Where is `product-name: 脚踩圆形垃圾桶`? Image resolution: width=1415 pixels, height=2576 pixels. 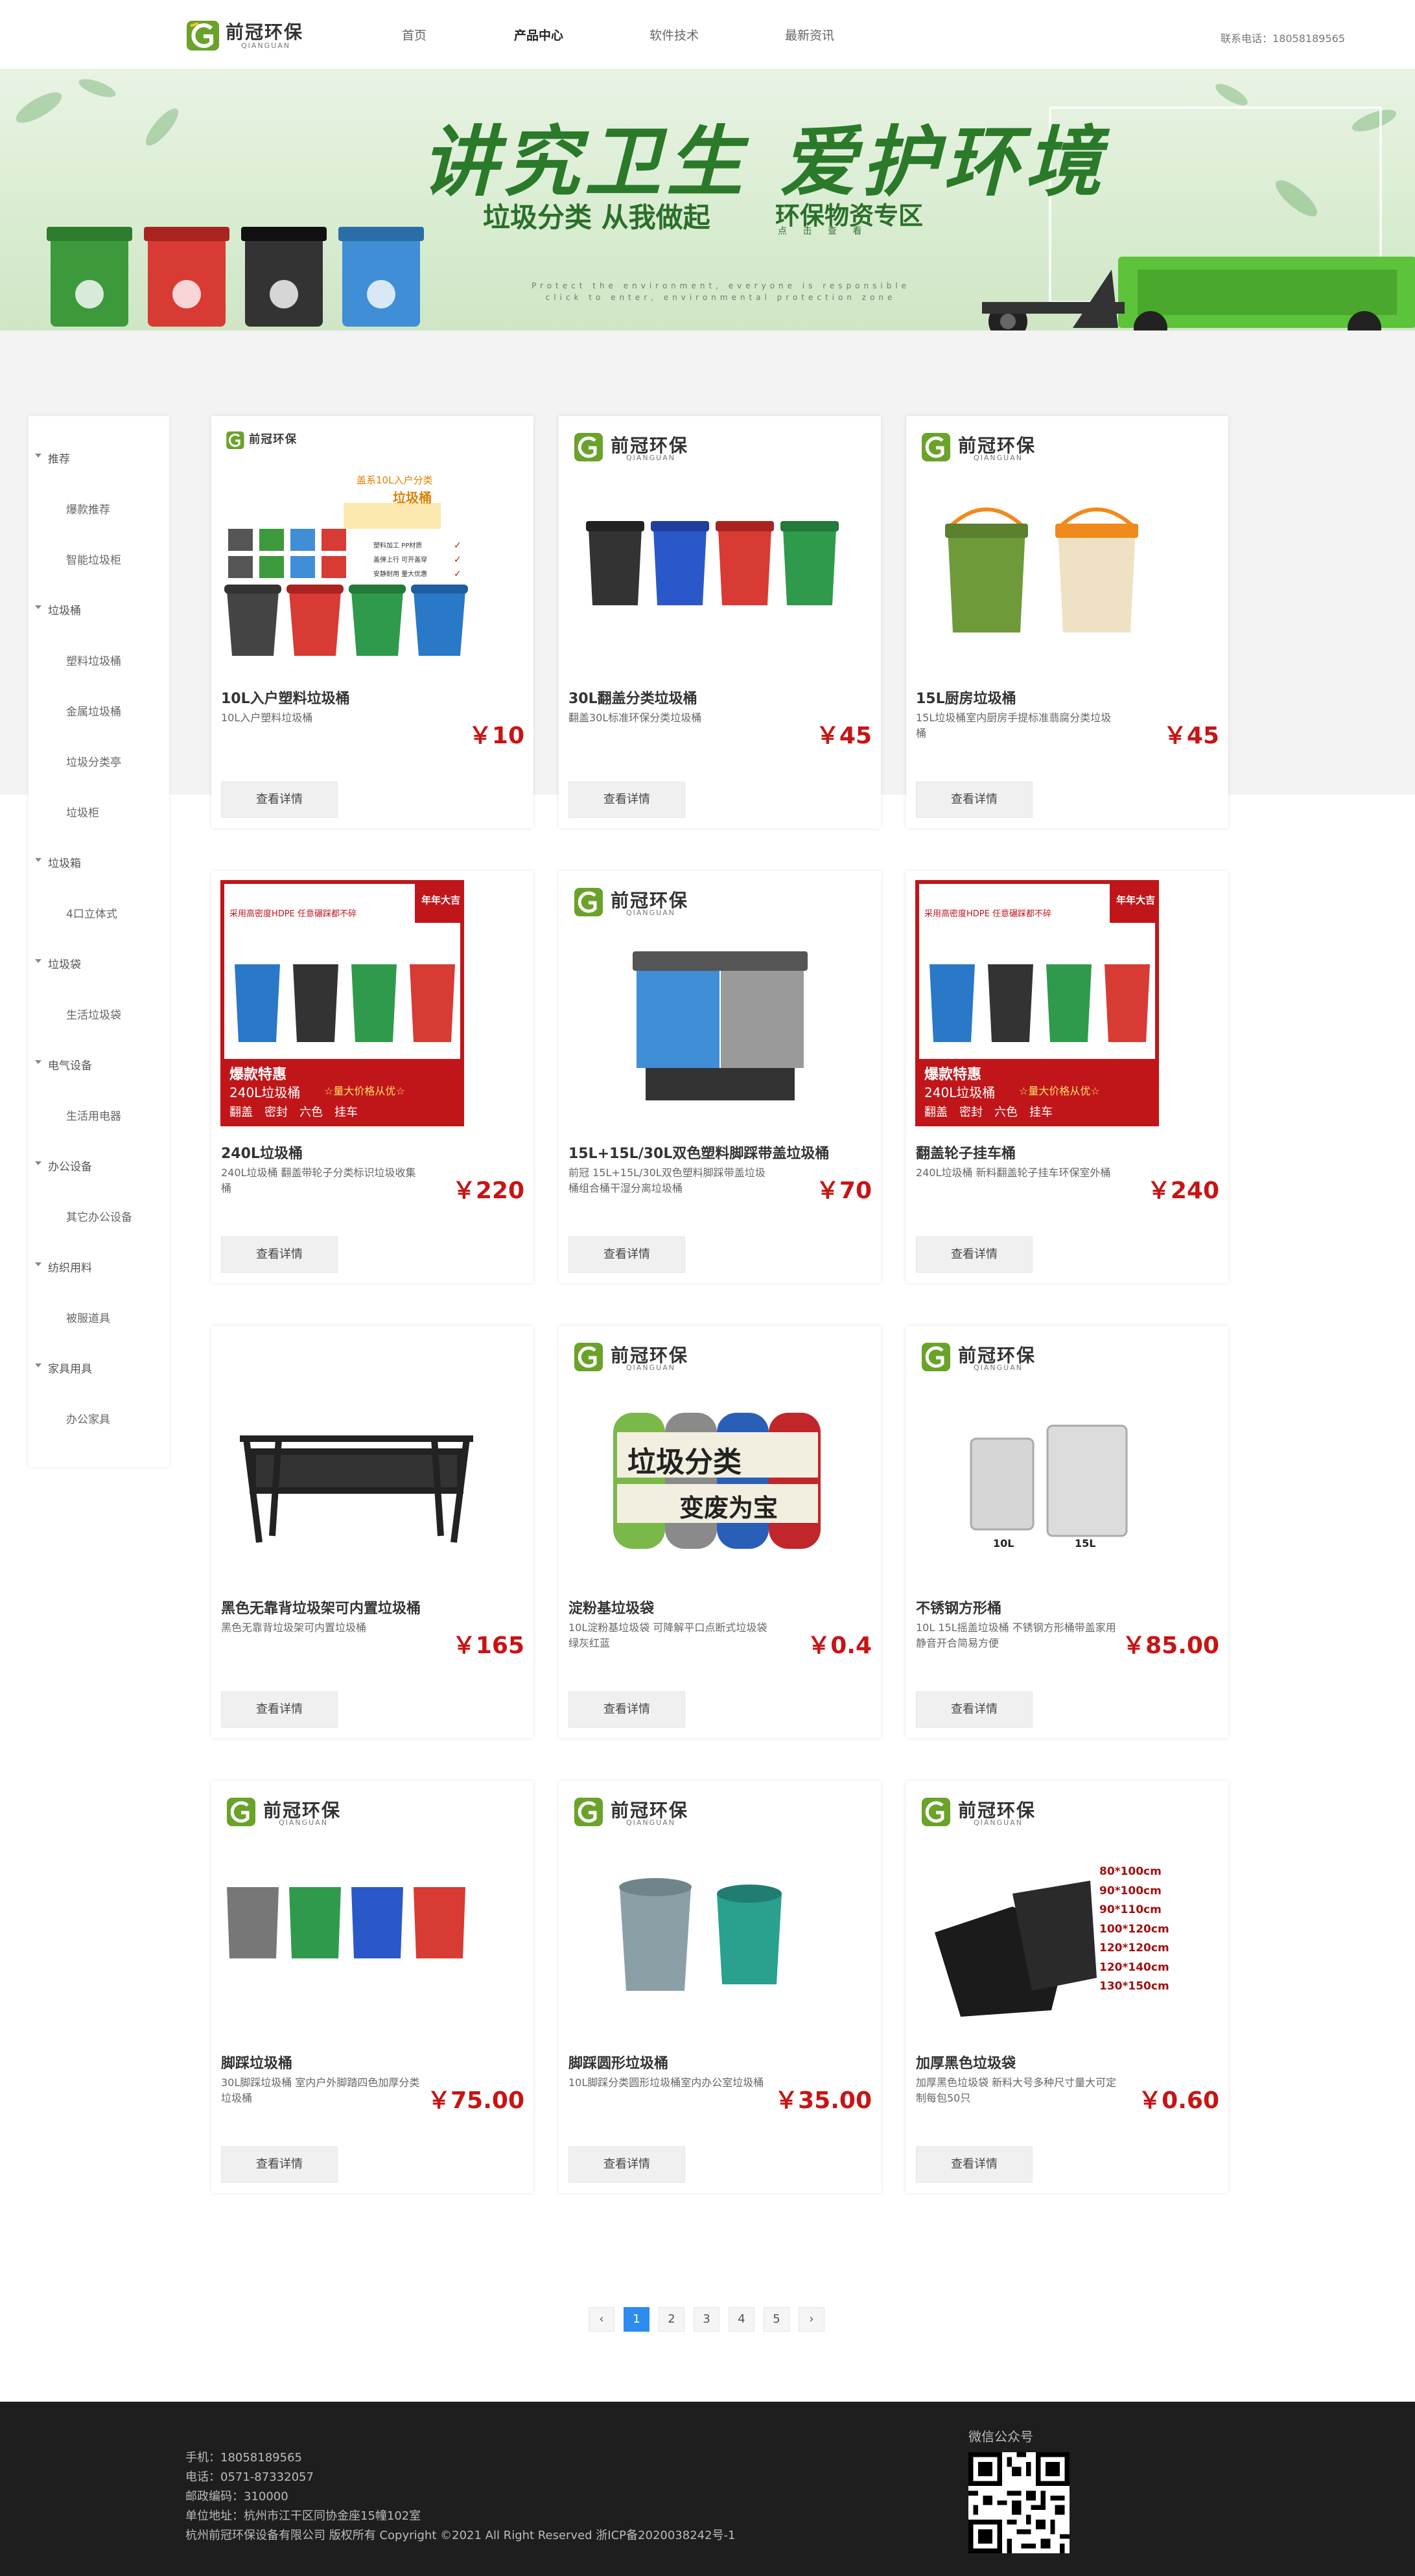
product-name: 脚踩圆形垃圾桶 is located at coordinates (618, 2062).